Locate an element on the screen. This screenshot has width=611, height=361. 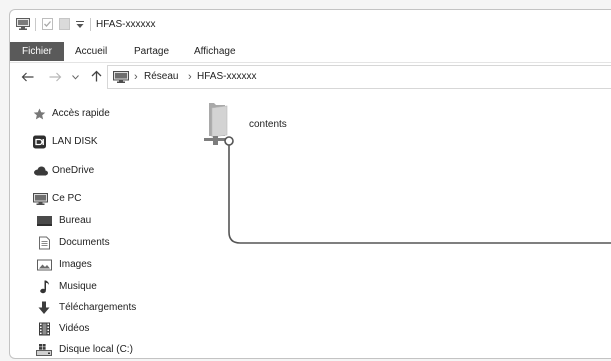
tab-fichier: Fichier is located at coordinates (37, 51).